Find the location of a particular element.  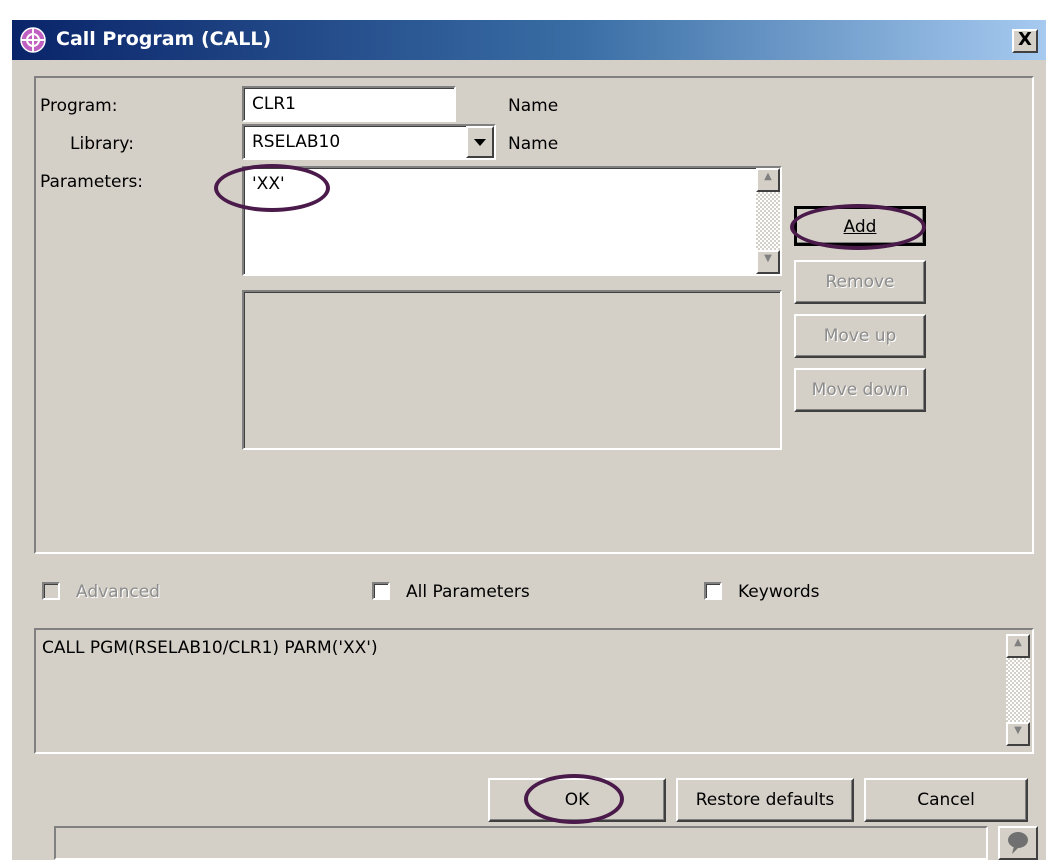

library-label: Library: is located at coordinates (102, 144).